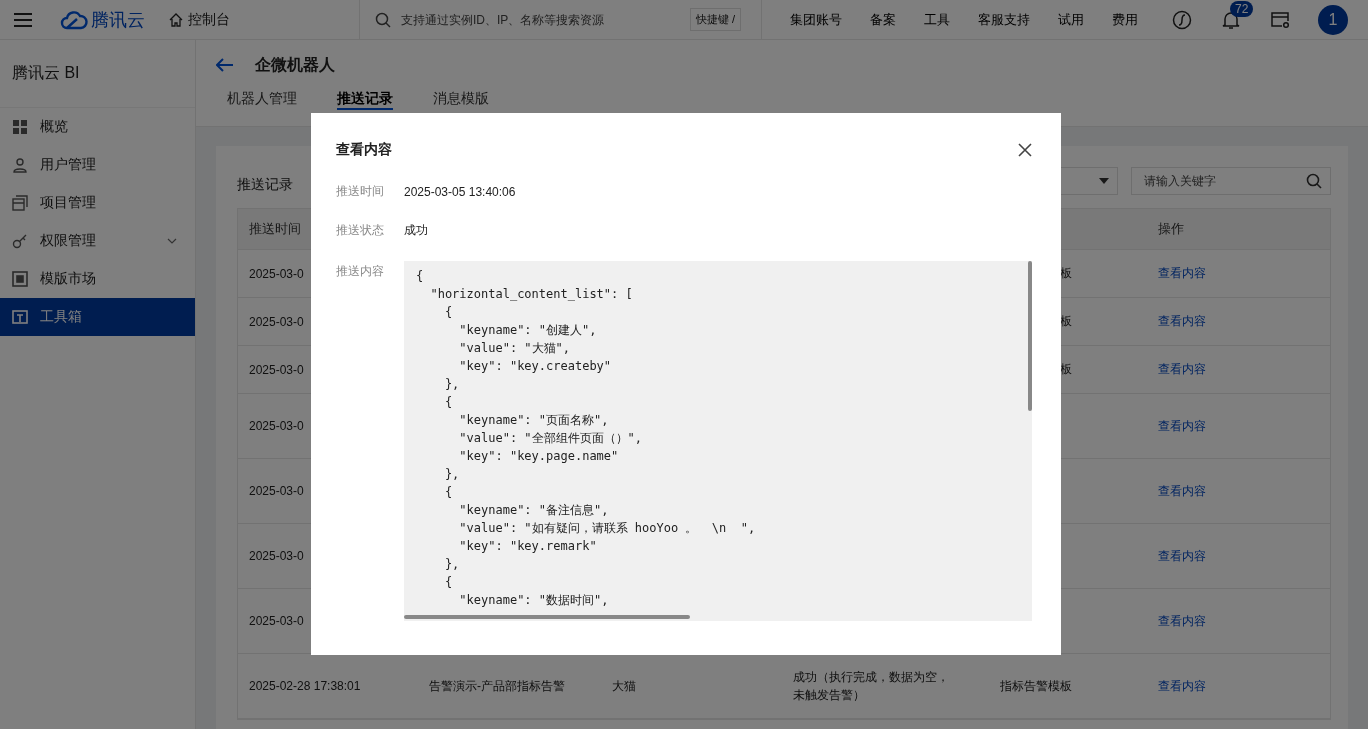 This screenshot has width=1368, height=729. What do you see at coordinates (275, 229) in the screenshot?
I see `column-header: 推送时间` at bounding box center [275, 229].